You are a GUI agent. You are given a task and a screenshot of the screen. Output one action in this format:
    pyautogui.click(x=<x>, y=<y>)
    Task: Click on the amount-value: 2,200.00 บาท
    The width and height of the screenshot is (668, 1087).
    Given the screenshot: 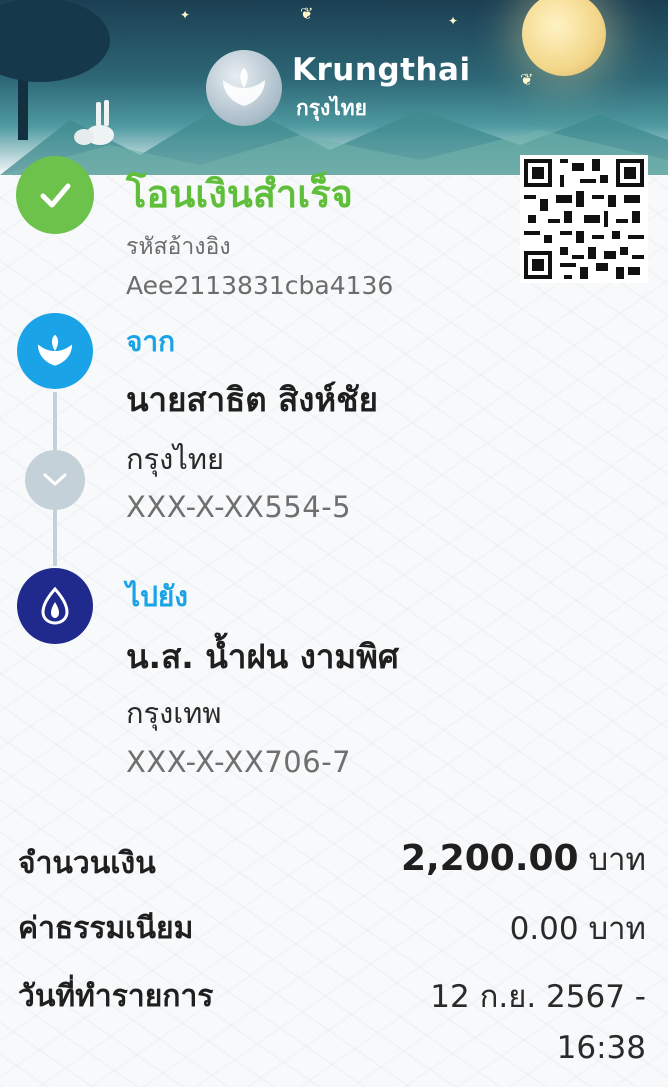 What is the action you would take?
    pyautogui.click(x=523, y=859)
    